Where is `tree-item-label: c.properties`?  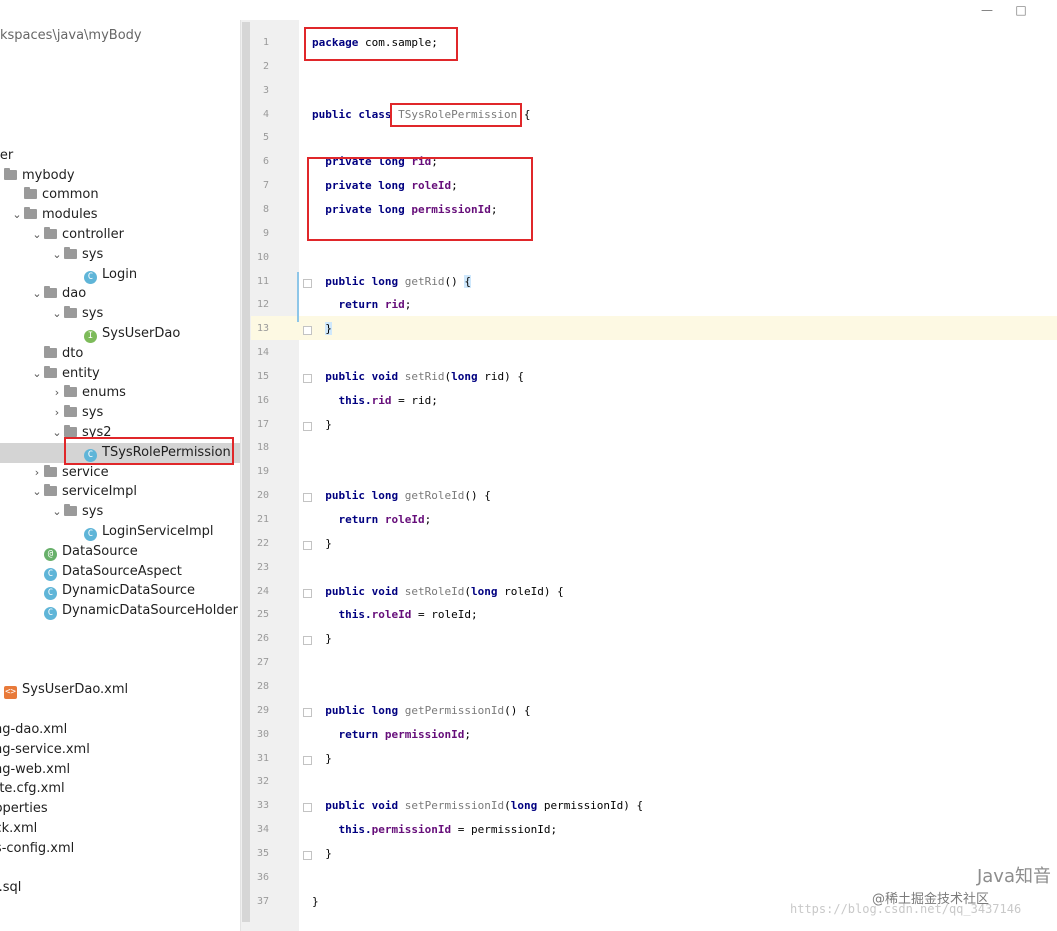
tree-item-label: c.properties is located at coordinates (24, 809).